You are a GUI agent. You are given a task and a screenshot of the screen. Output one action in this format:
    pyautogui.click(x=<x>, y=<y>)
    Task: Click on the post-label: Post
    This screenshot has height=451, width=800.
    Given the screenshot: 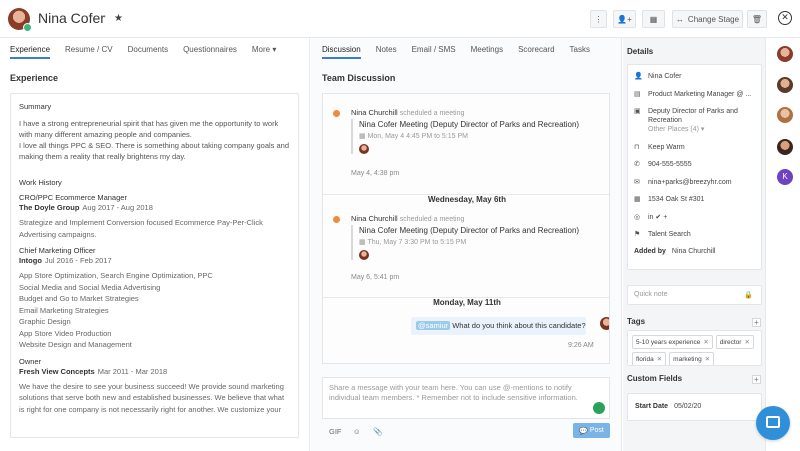 What is the action you would take?
    pyautogui.click(x=596, y=430)
    